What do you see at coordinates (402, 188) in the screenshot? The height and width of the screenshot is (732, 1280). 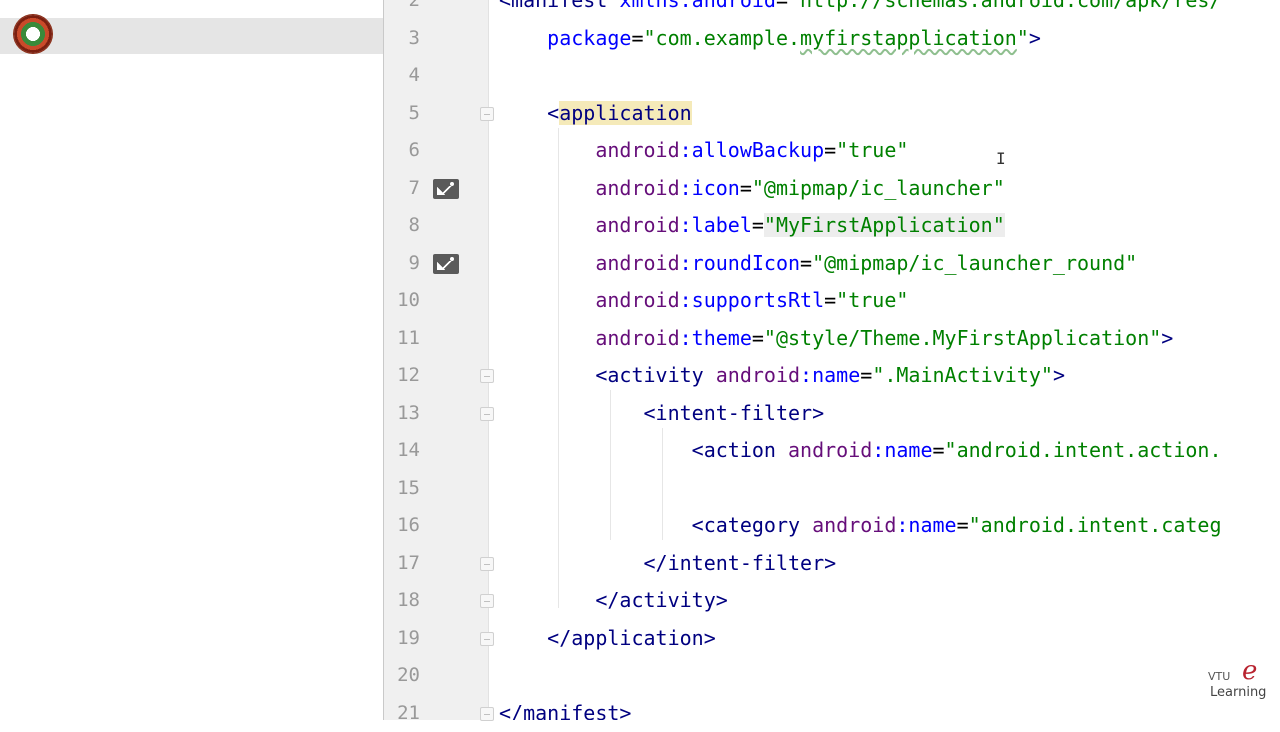 I see `line-number: 7` at bounding box center [402, 188].